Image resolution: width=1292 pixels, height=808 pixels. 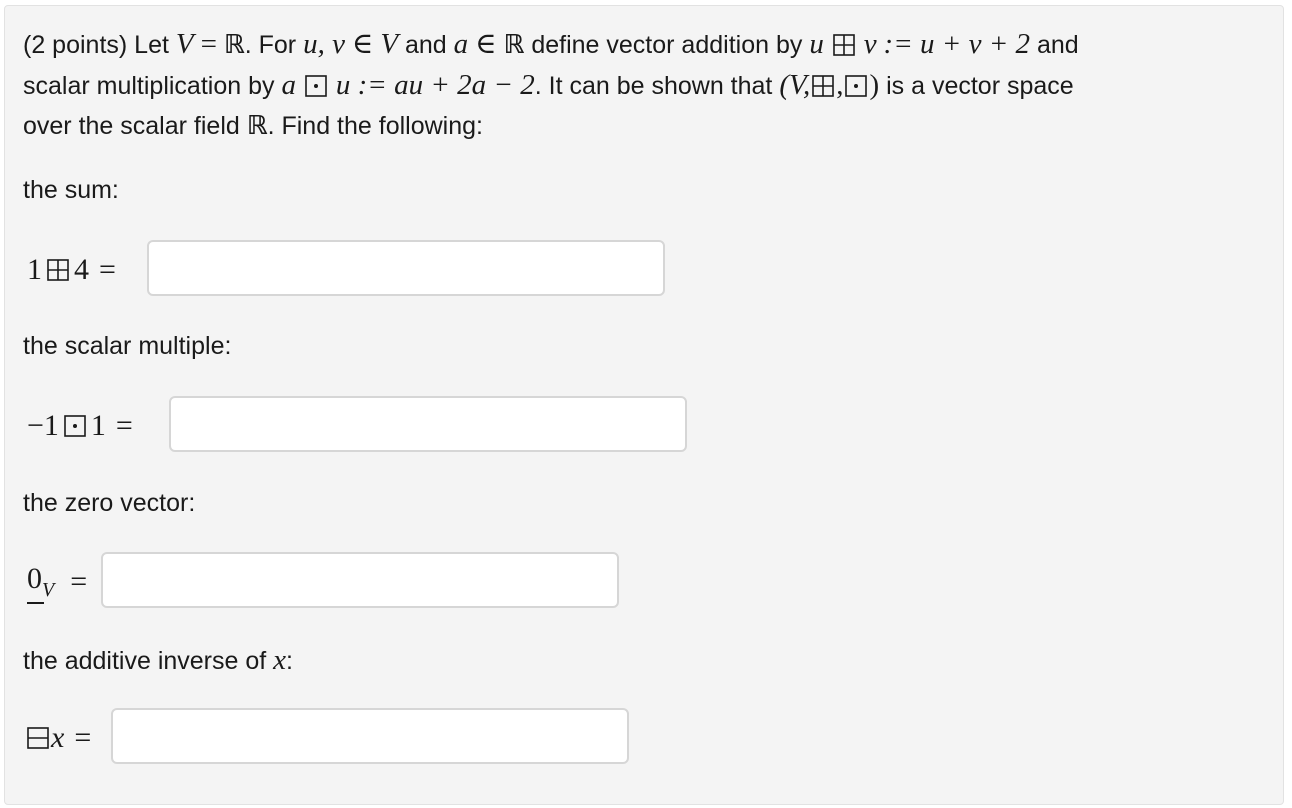 I want to click on var-V-2: V, so click(x=389, y=44).